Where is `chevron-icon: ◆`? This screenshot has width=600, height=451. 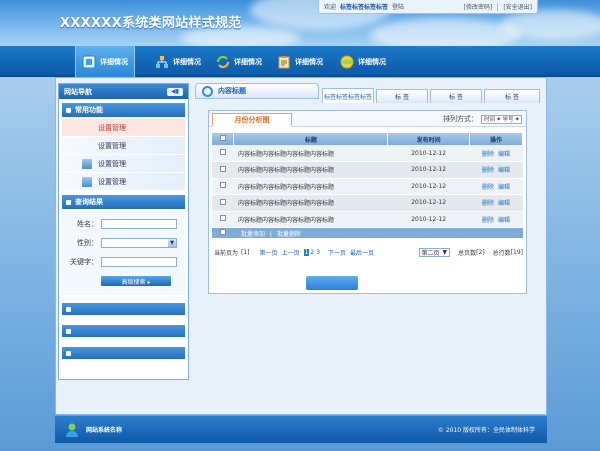
chevron-icon: ◆ is located at coordinates (517, 119).